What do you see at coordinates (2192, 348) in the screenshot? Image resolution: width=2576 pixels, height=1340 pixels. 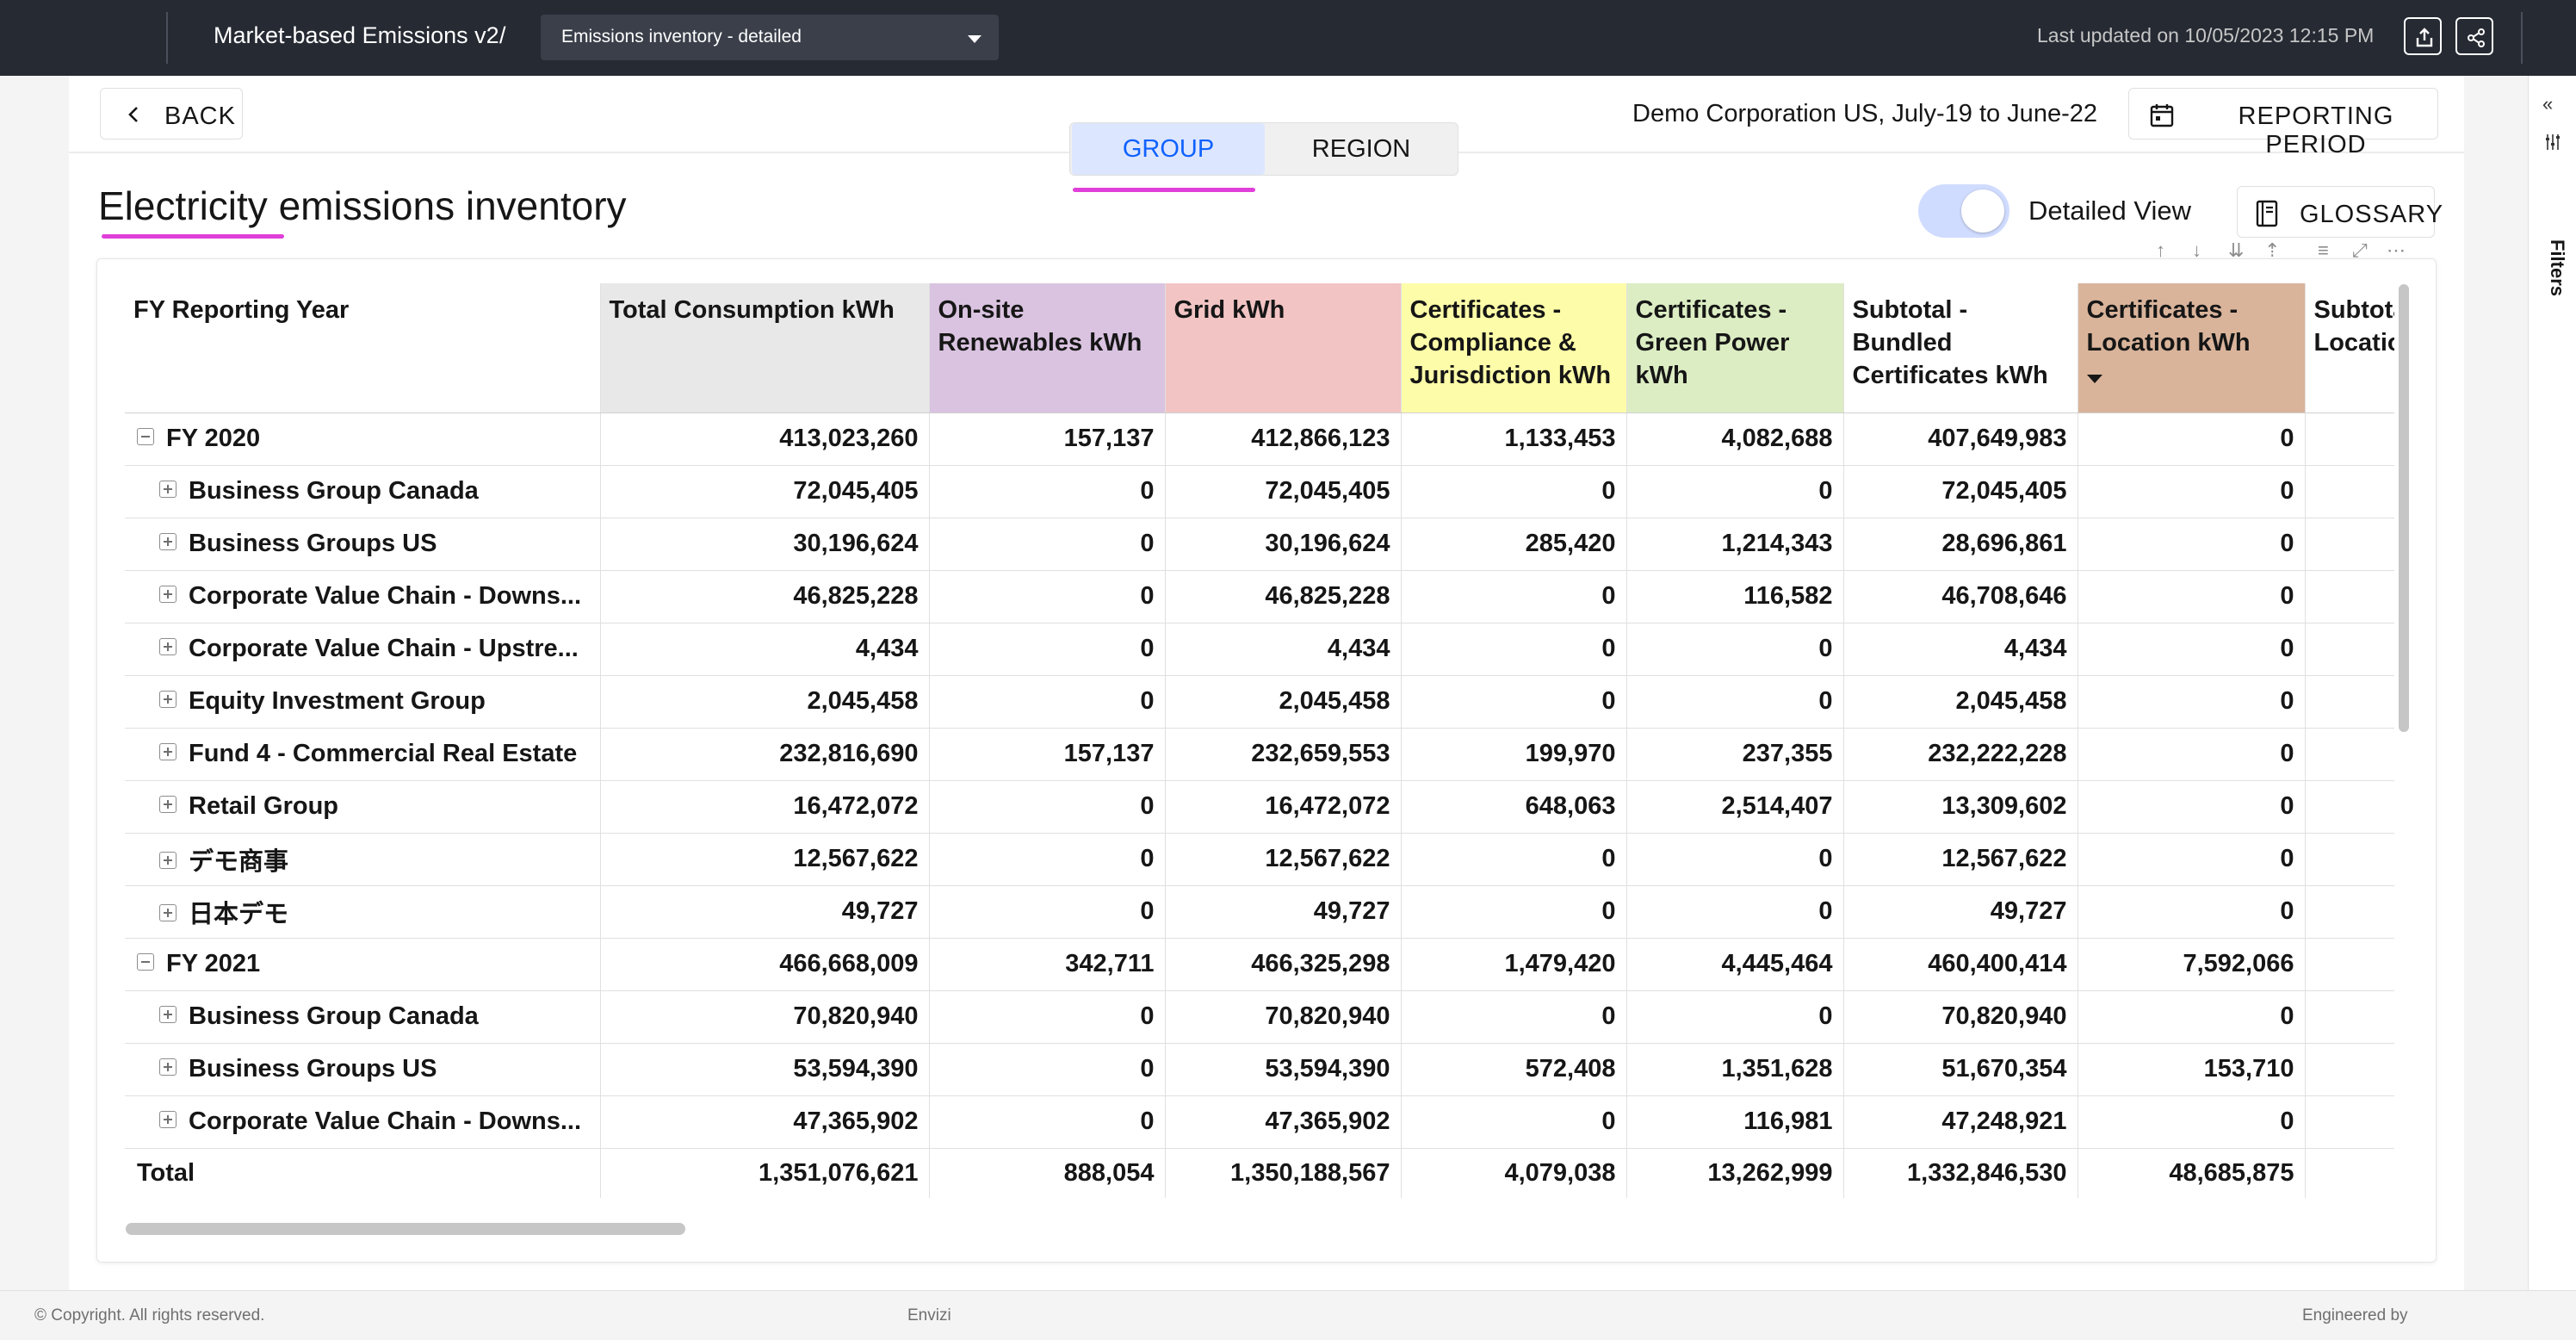 I see `column-header: Certificates - Location kWh` at bounding box center [2192, 348].